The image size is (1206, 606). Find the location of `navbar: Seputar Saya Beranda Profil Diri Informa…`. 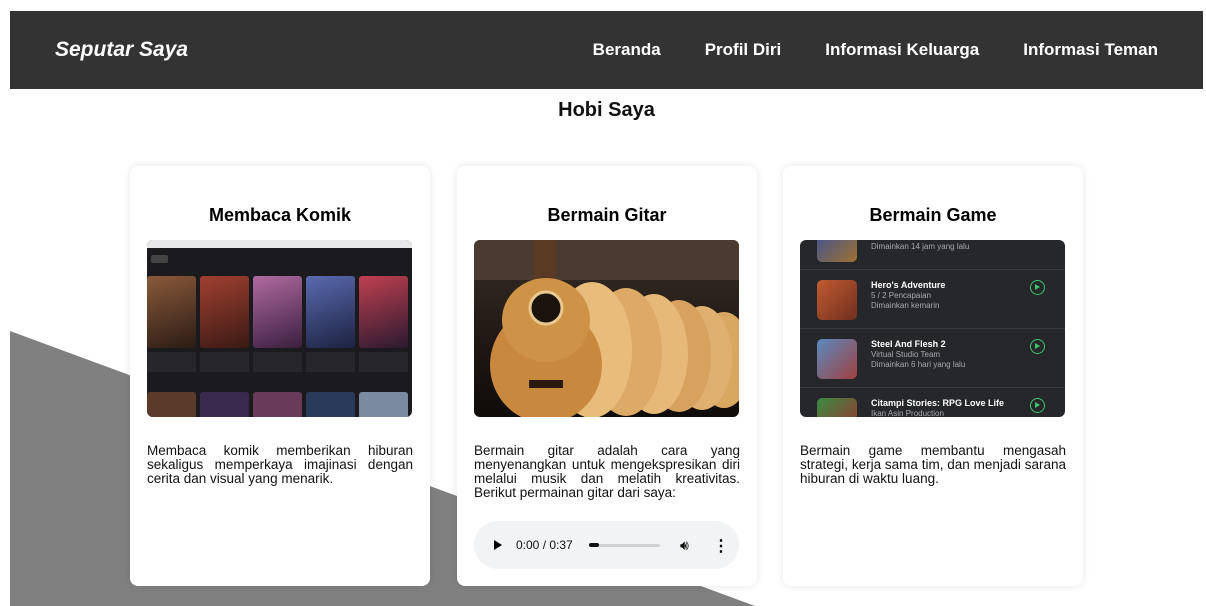

navbar: Seputar Saya Beranda Profil Diri Informa… is located at coordinates (606, 50).